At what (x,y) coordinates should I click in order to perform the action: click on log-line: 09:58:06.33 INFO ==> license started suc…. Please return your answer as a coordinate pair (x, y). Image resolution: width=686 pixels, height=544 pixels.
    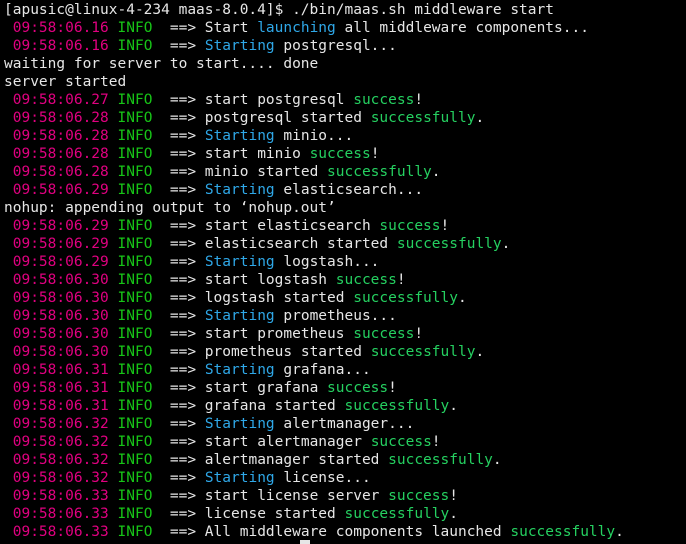
    Looking at the image, I should click on (345, 514).